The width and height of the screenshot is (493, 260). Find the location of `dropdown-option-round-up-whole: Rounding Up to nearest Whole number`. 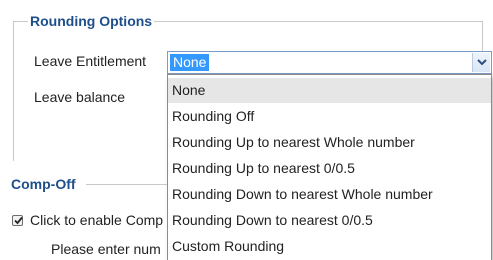

dropdown-option-round-up-whole: Rounding Up to nearest Whole number is located at coordinates (329, 142).